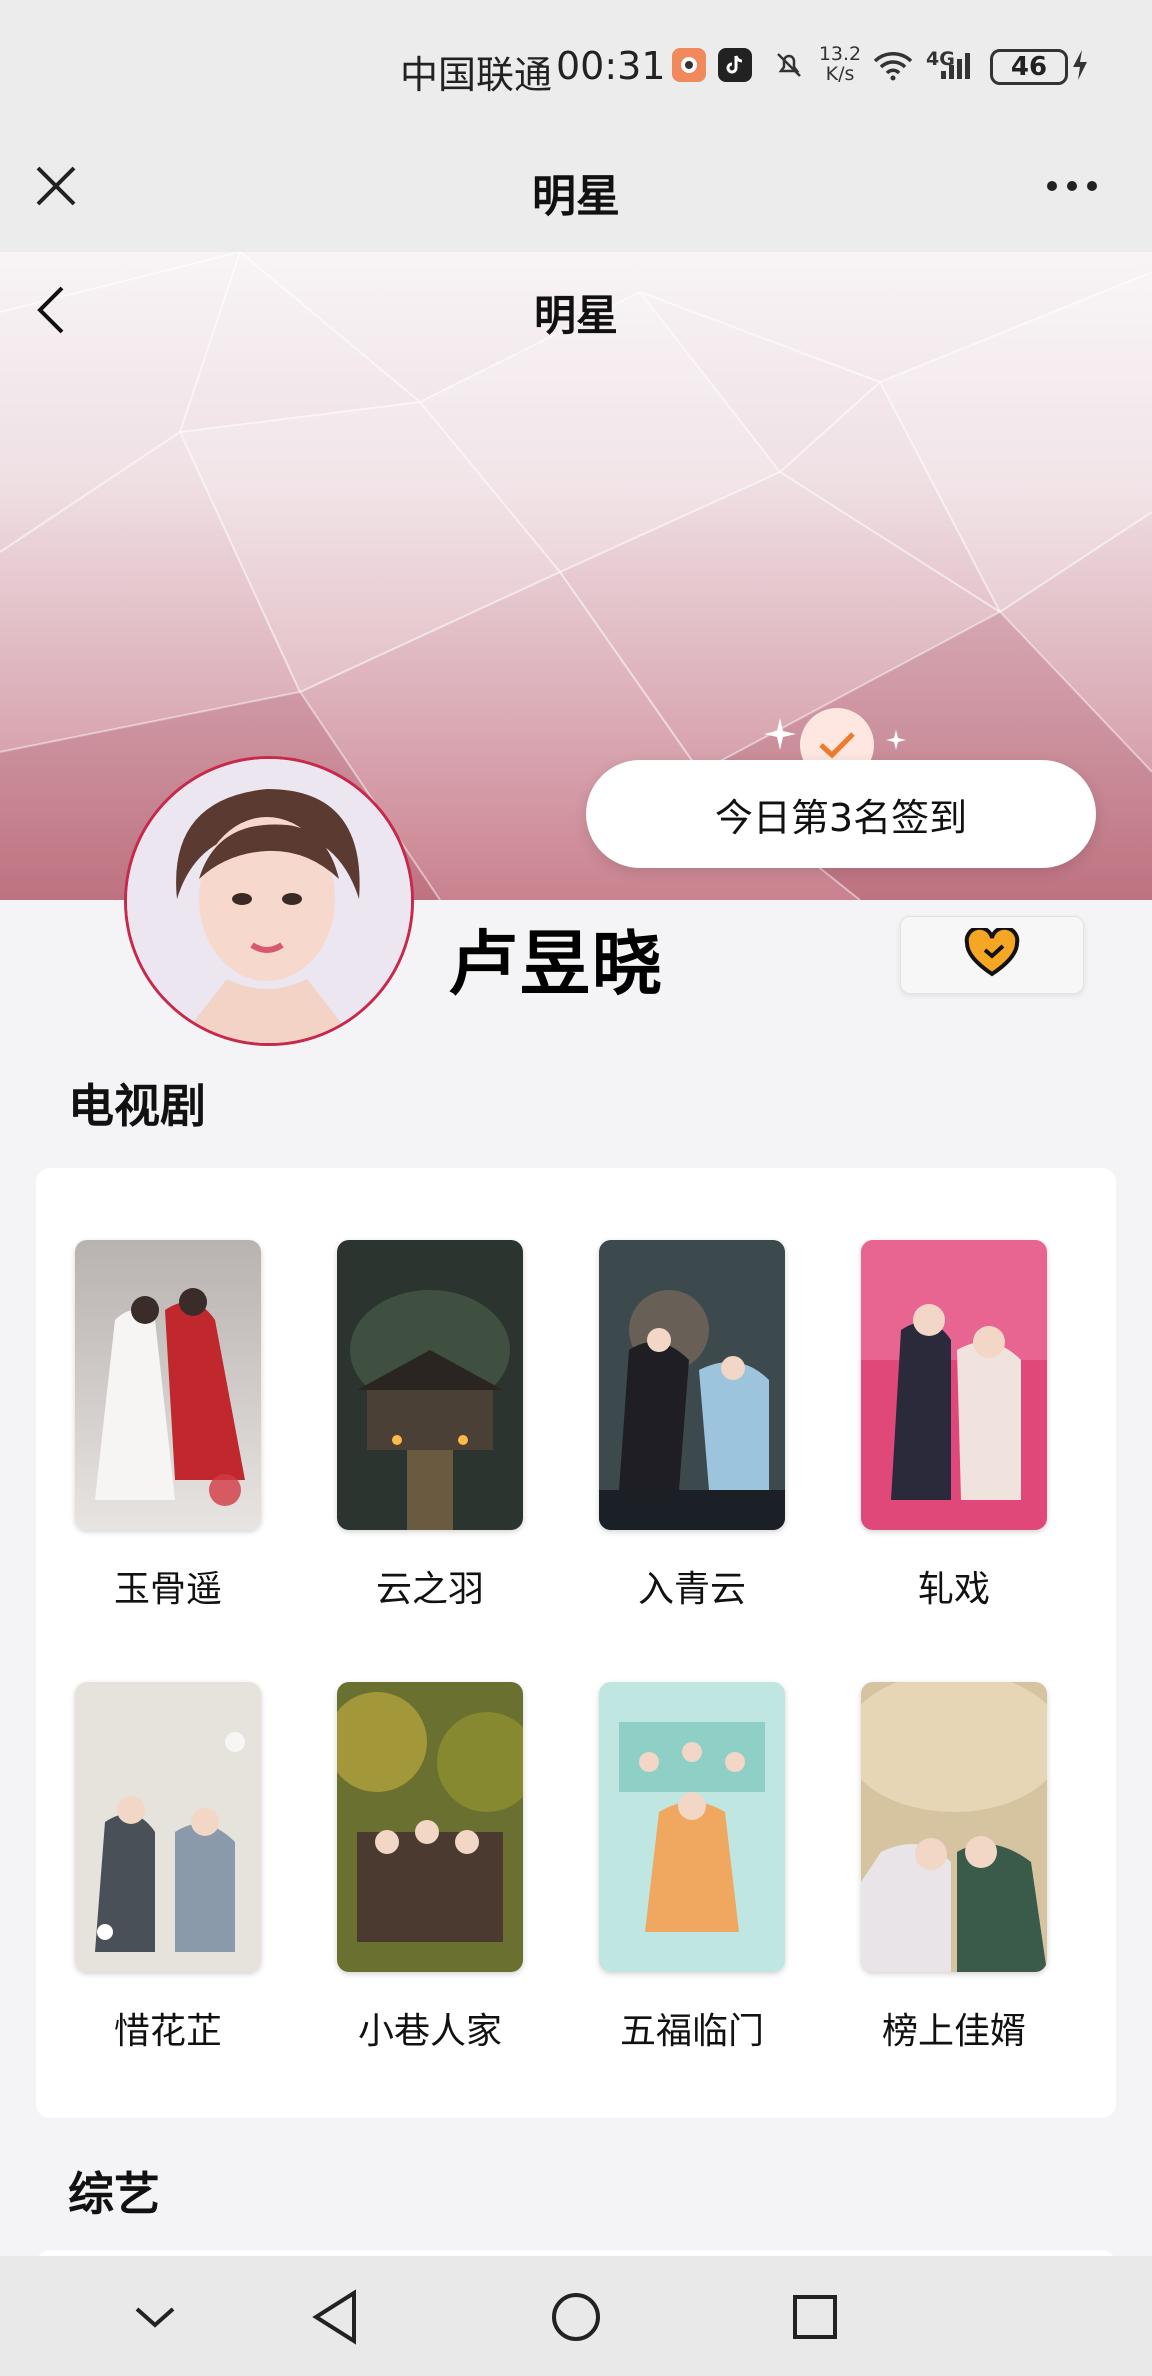 The width and height of the screenshot is (1152, 2376). Describe the element at coordinates (893, 65) in the screenshot. I see `wifi-icon` at that location.